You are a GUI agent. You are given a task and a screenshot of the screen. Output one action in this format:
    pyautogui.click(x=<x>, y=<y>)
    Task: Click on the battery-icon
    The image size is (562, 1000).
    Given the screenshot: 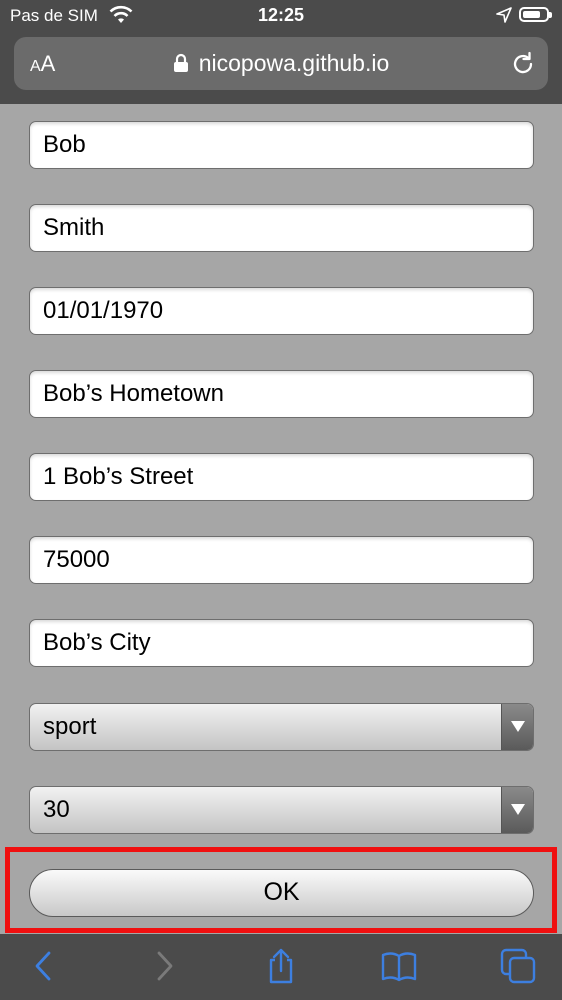 What is the action you would take?
    pyautogui.click(x=535, y=14)
    